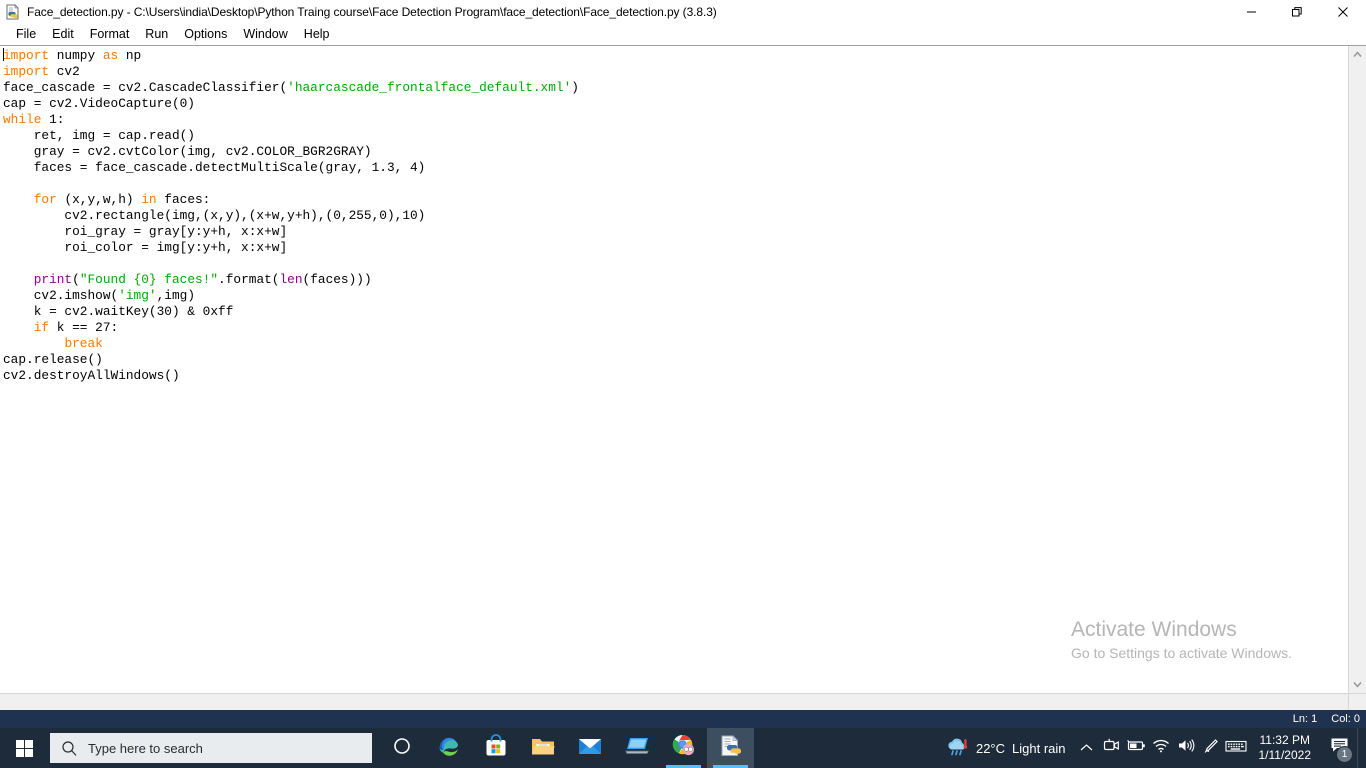 This screenshot has width=1366, height=768. I want to click on edge-icon, so click(449, 748).